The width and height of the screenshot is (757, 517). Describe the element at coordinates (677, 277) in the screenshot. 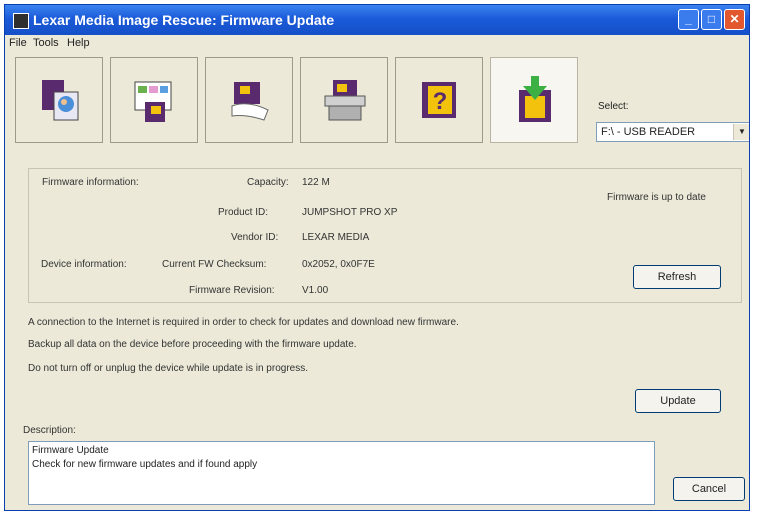

I see `refresh-button: Refresh` at that location.